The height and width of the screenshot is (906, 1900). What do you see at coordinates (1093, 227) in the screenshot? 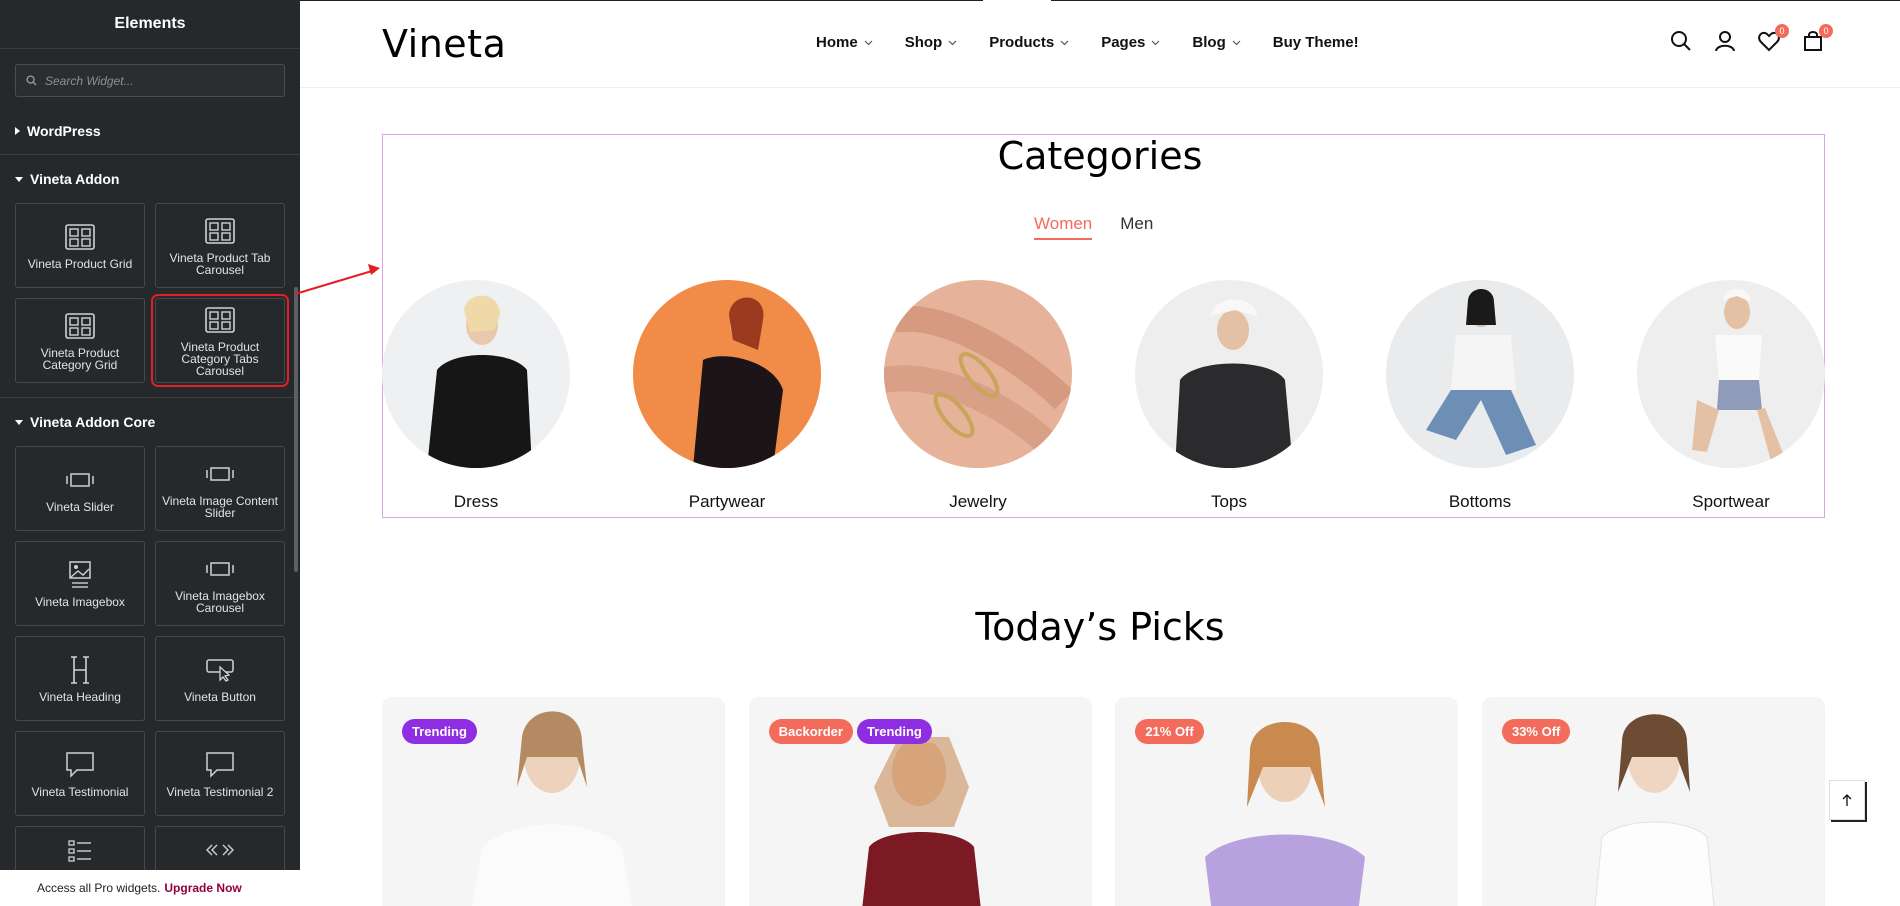
I see `category-tabs: Women Men` at bounding box center [1093, 227].